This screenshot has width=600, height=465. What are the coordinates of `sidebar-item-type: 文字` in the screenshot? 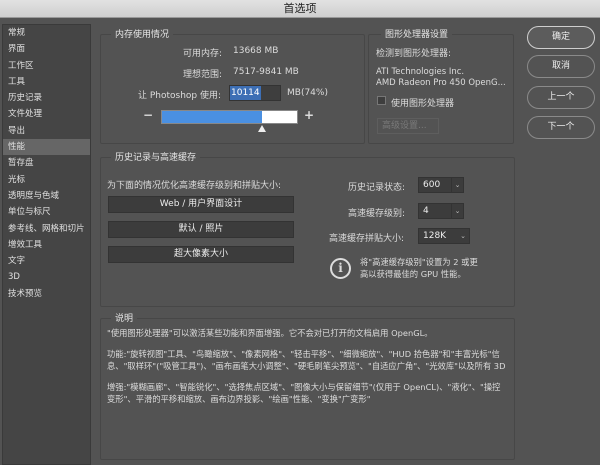 It's located at (46, 261).